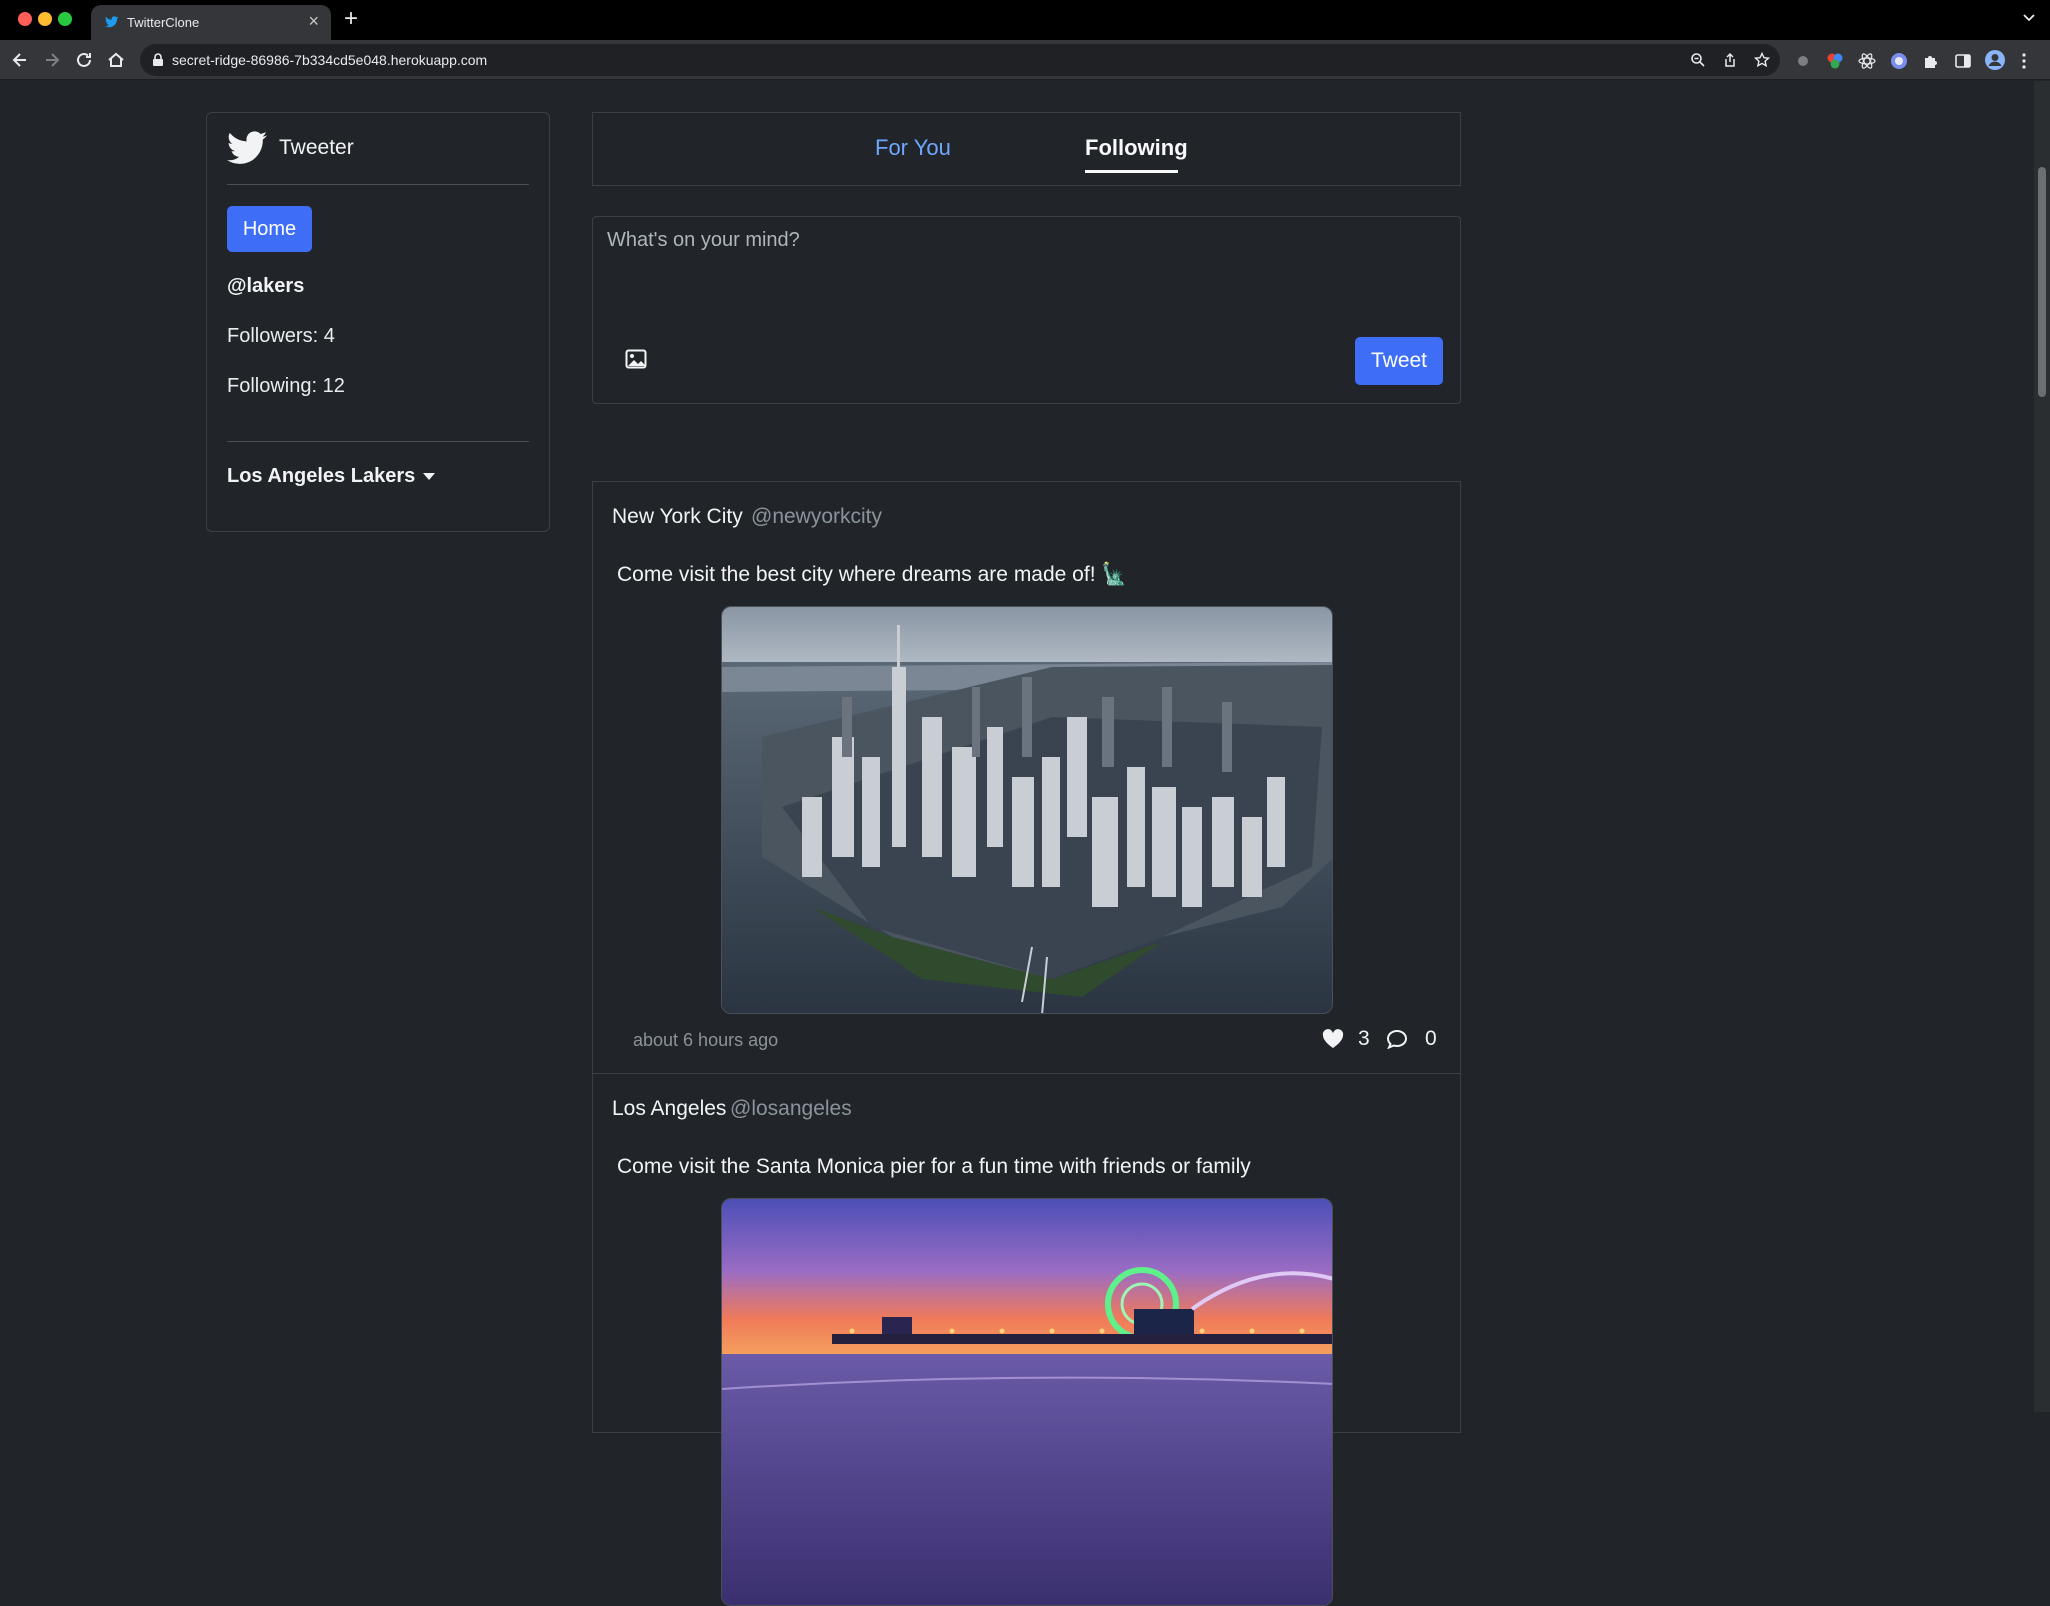 This screenshot has width=2050, height=1606. Describe the element at coordinates (286, 386) in the screenshot. I see `following-count: Following: 12` at that location.